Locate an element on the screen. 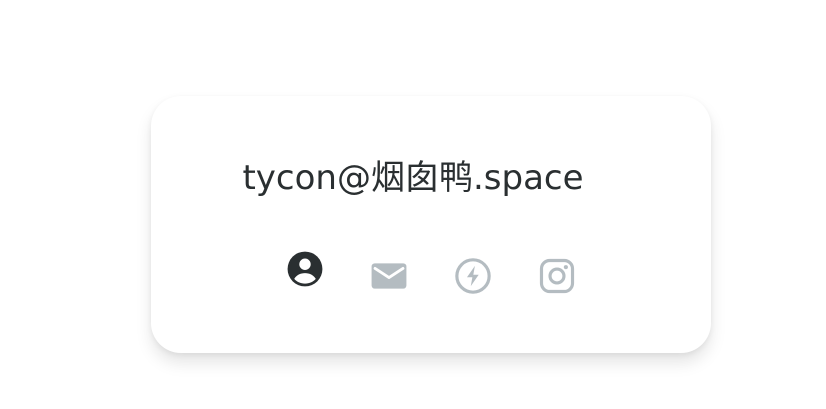 The width and height of the screenshot is (826, 409). email-icon is located at coordinates (389, 276).